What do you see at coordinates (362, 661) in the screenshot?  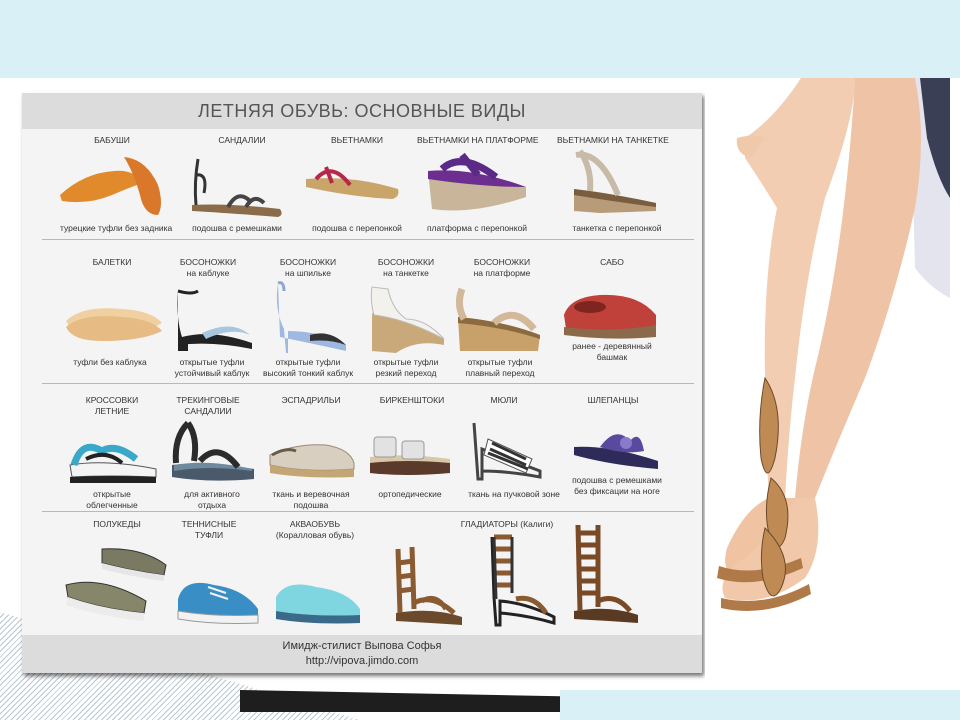 I see `footer-url: http://vipova.jimdo.com` at bounding box center [362, 661].